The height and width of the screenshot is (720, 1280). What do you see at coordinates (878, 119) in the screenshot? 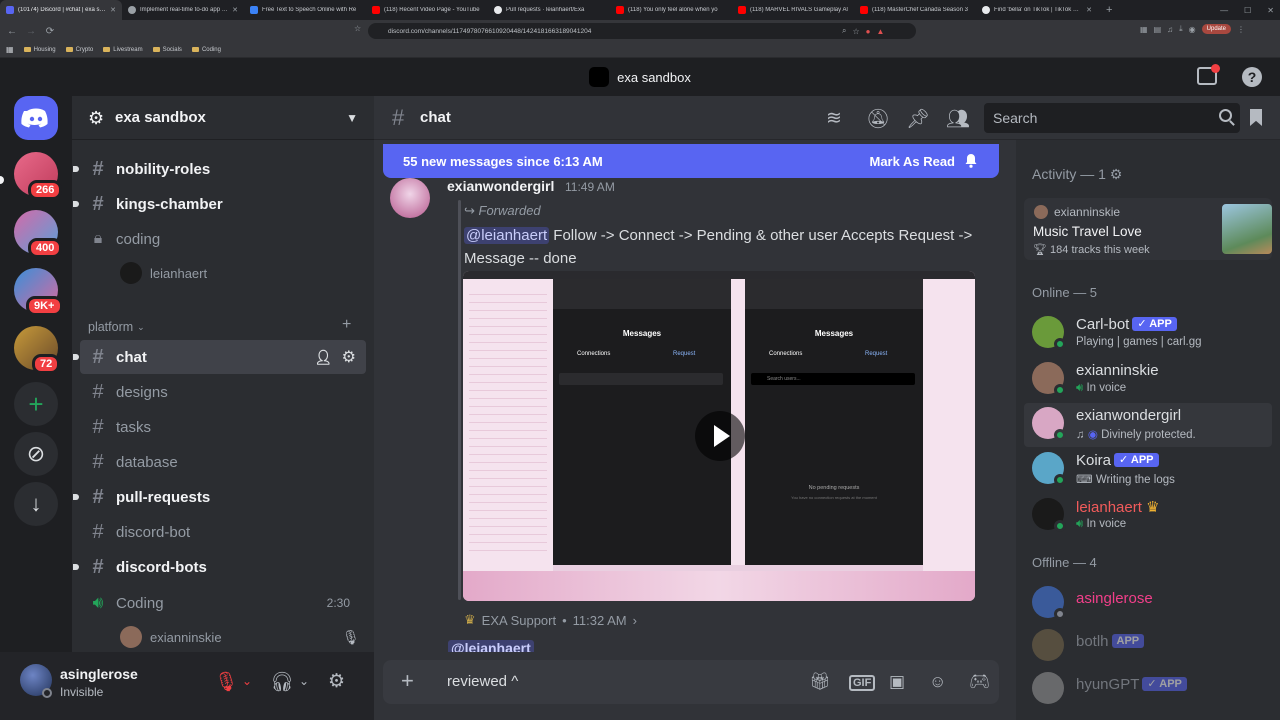
I see `notification-bell-off-icon: 🔕︎` at bounding box center [878, 119].